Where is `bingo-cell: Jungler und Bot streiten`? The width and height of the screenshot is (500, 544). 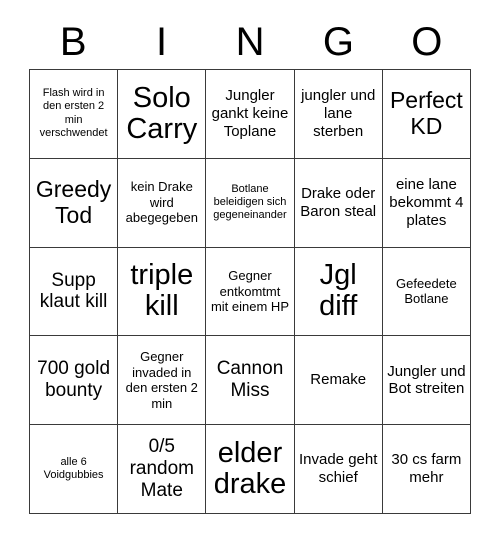 bingo-cell: Jungler und Bot streiten is located at coordinates (426, 381).